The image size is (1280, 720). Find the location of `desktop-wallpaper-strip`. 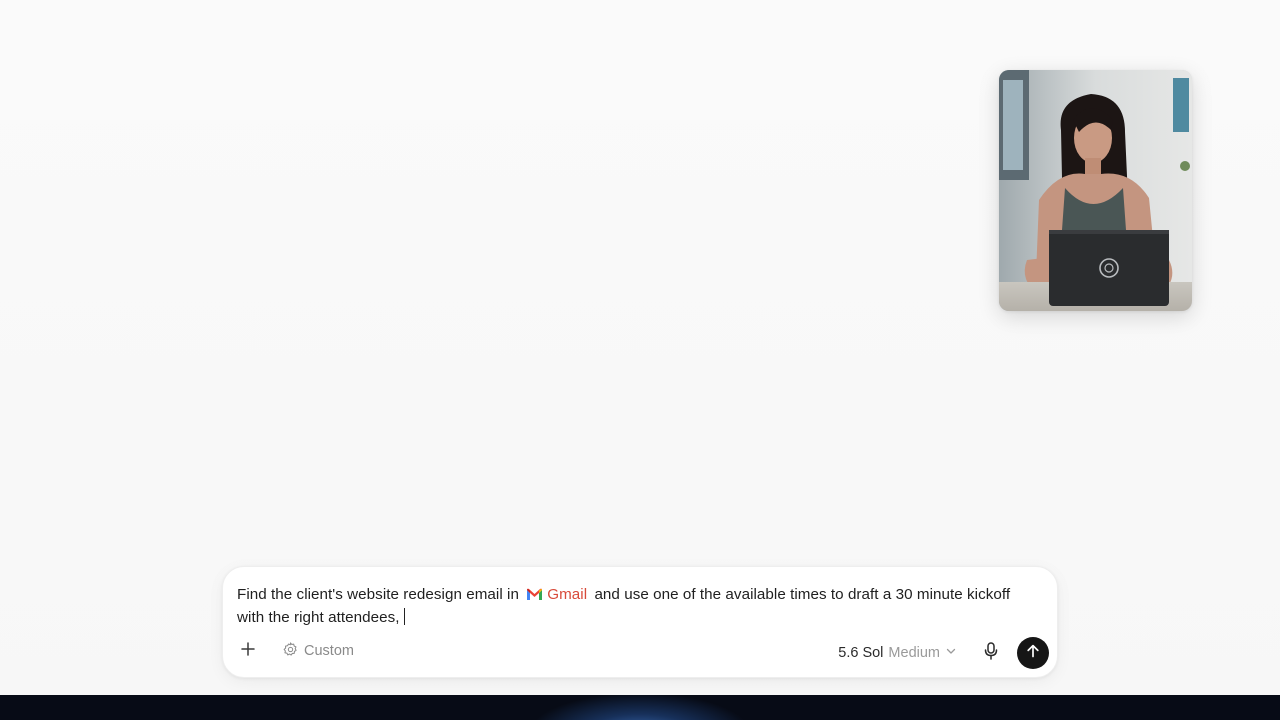

desktop-wallpaper-strip is located at coordinates (640, 707).